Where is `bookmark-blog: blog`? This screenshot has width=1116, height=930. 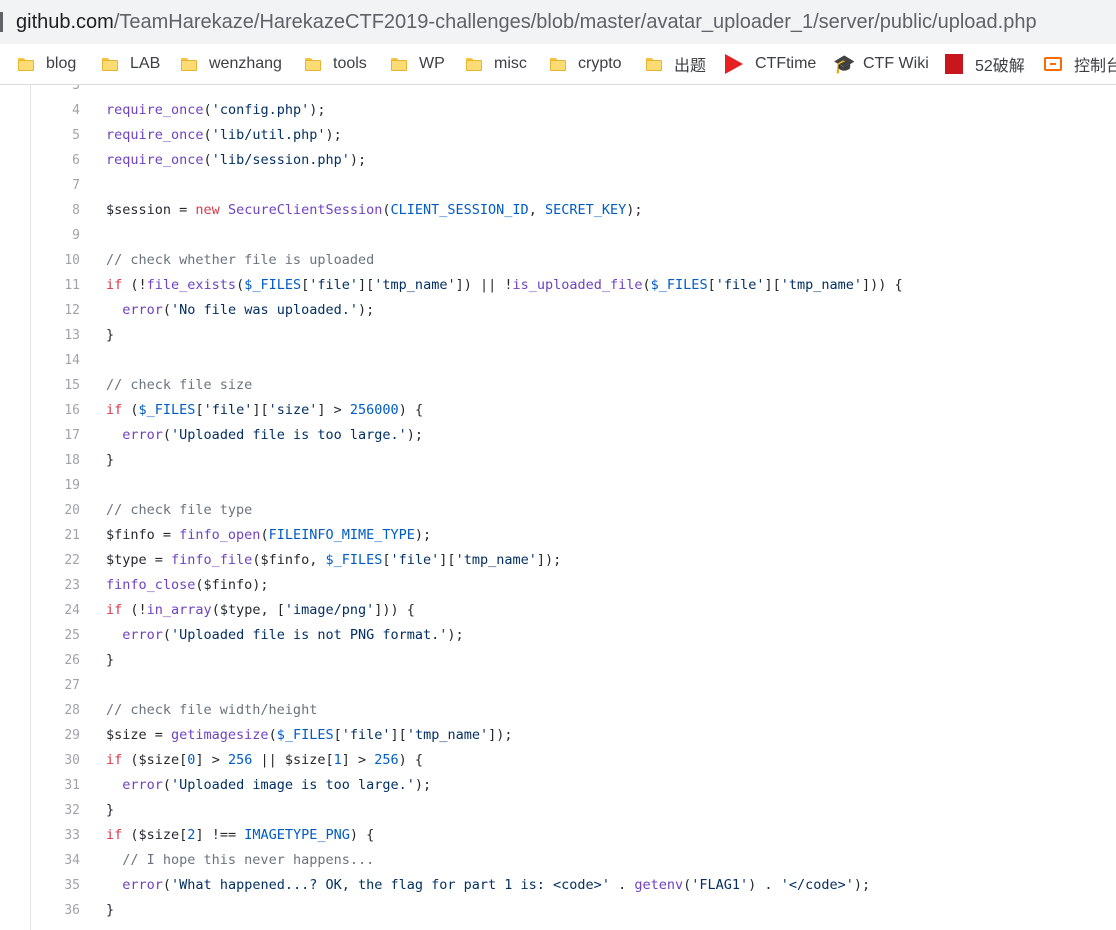
bookmark-blog: blog is located at coordinates (47, 64).